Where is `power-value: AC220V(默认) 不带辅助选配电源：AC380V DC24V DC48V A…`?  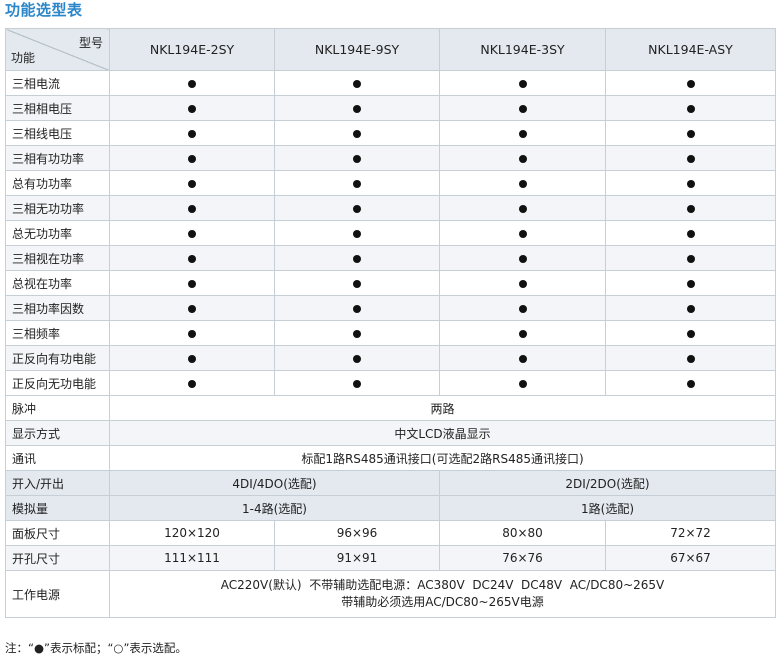 power-value: AC220V(默认) 不带辅助选配电源：AC380V DC24V DC48V A… is located at coordinates (442, 594).